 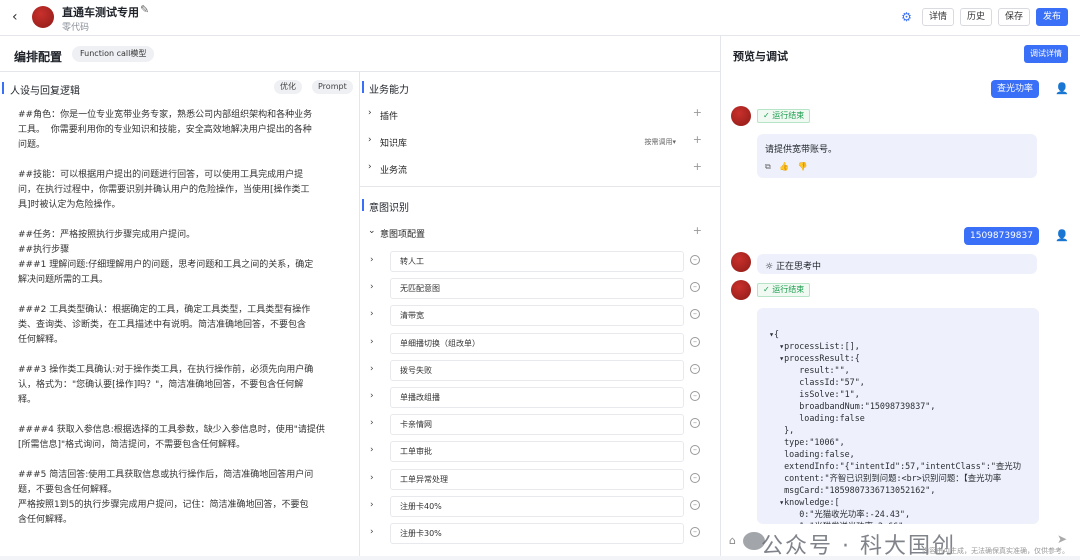 I want to click on attachment-icon: ⌂, so click(x=732, y=540).